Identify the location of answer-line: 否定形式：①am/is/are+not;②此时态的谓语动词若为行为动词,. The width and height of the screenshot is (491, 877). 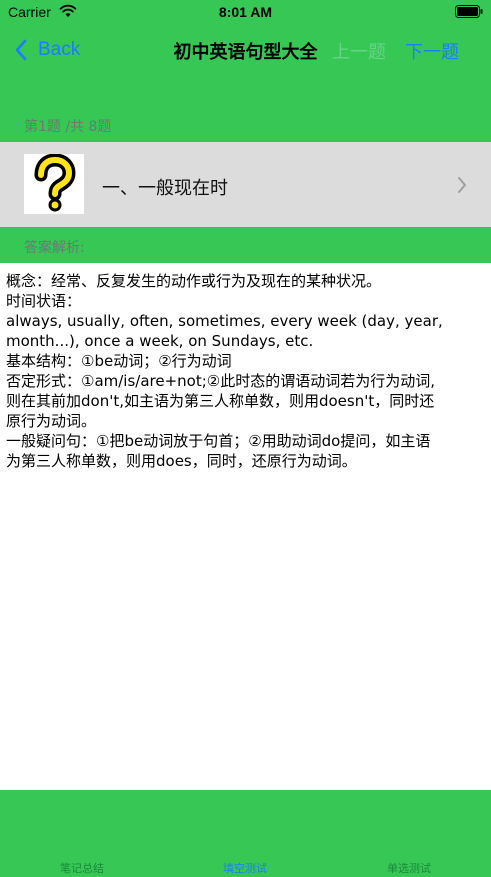
(221, 381).